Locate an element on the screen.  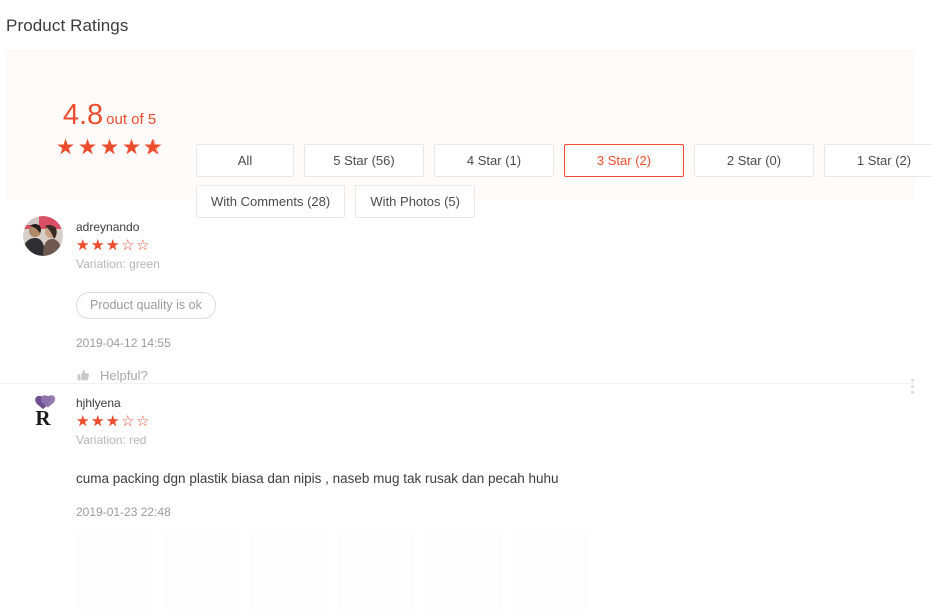
reviewer-name: adreynando is located at coordinates (108, 227).